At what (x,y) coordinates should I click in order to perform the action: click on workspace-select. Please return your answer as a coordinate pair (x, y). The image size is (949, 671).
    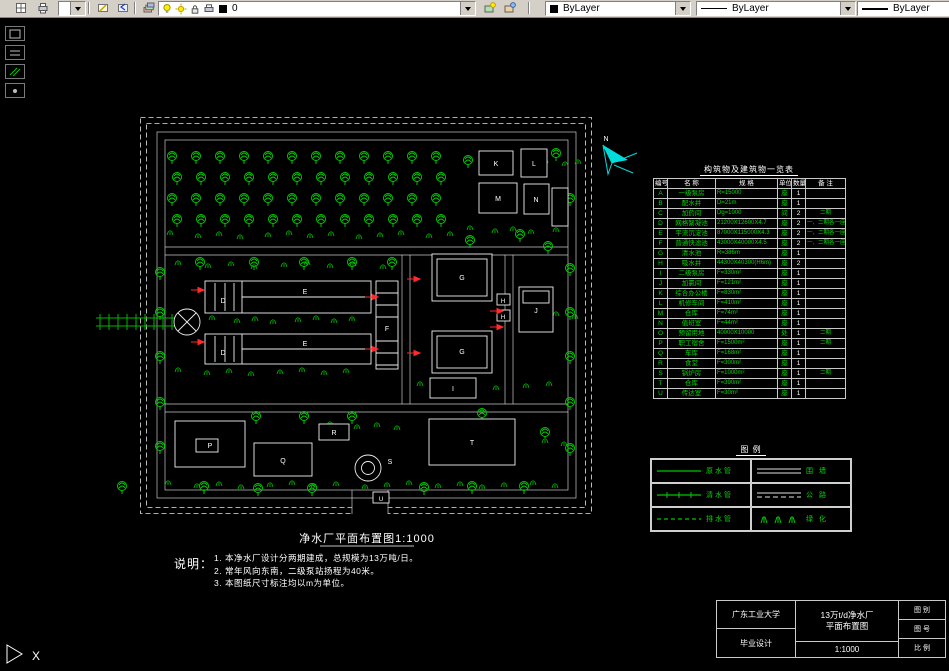
    Looking at the image, I should click on (72, 8).